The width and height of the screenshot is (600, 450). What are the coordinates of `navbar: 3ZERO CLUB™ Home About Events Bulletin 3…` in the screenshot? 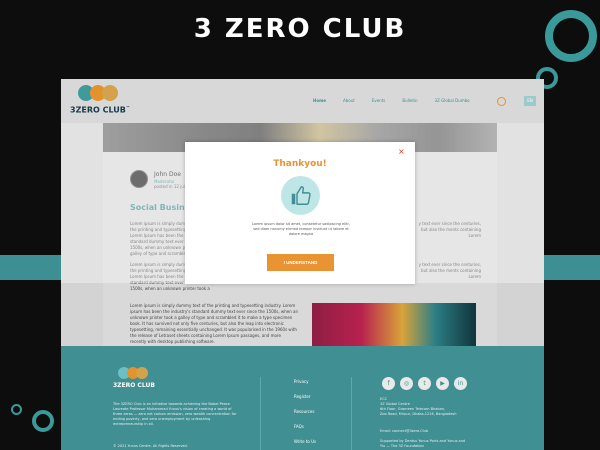 It's located at (302, 101).